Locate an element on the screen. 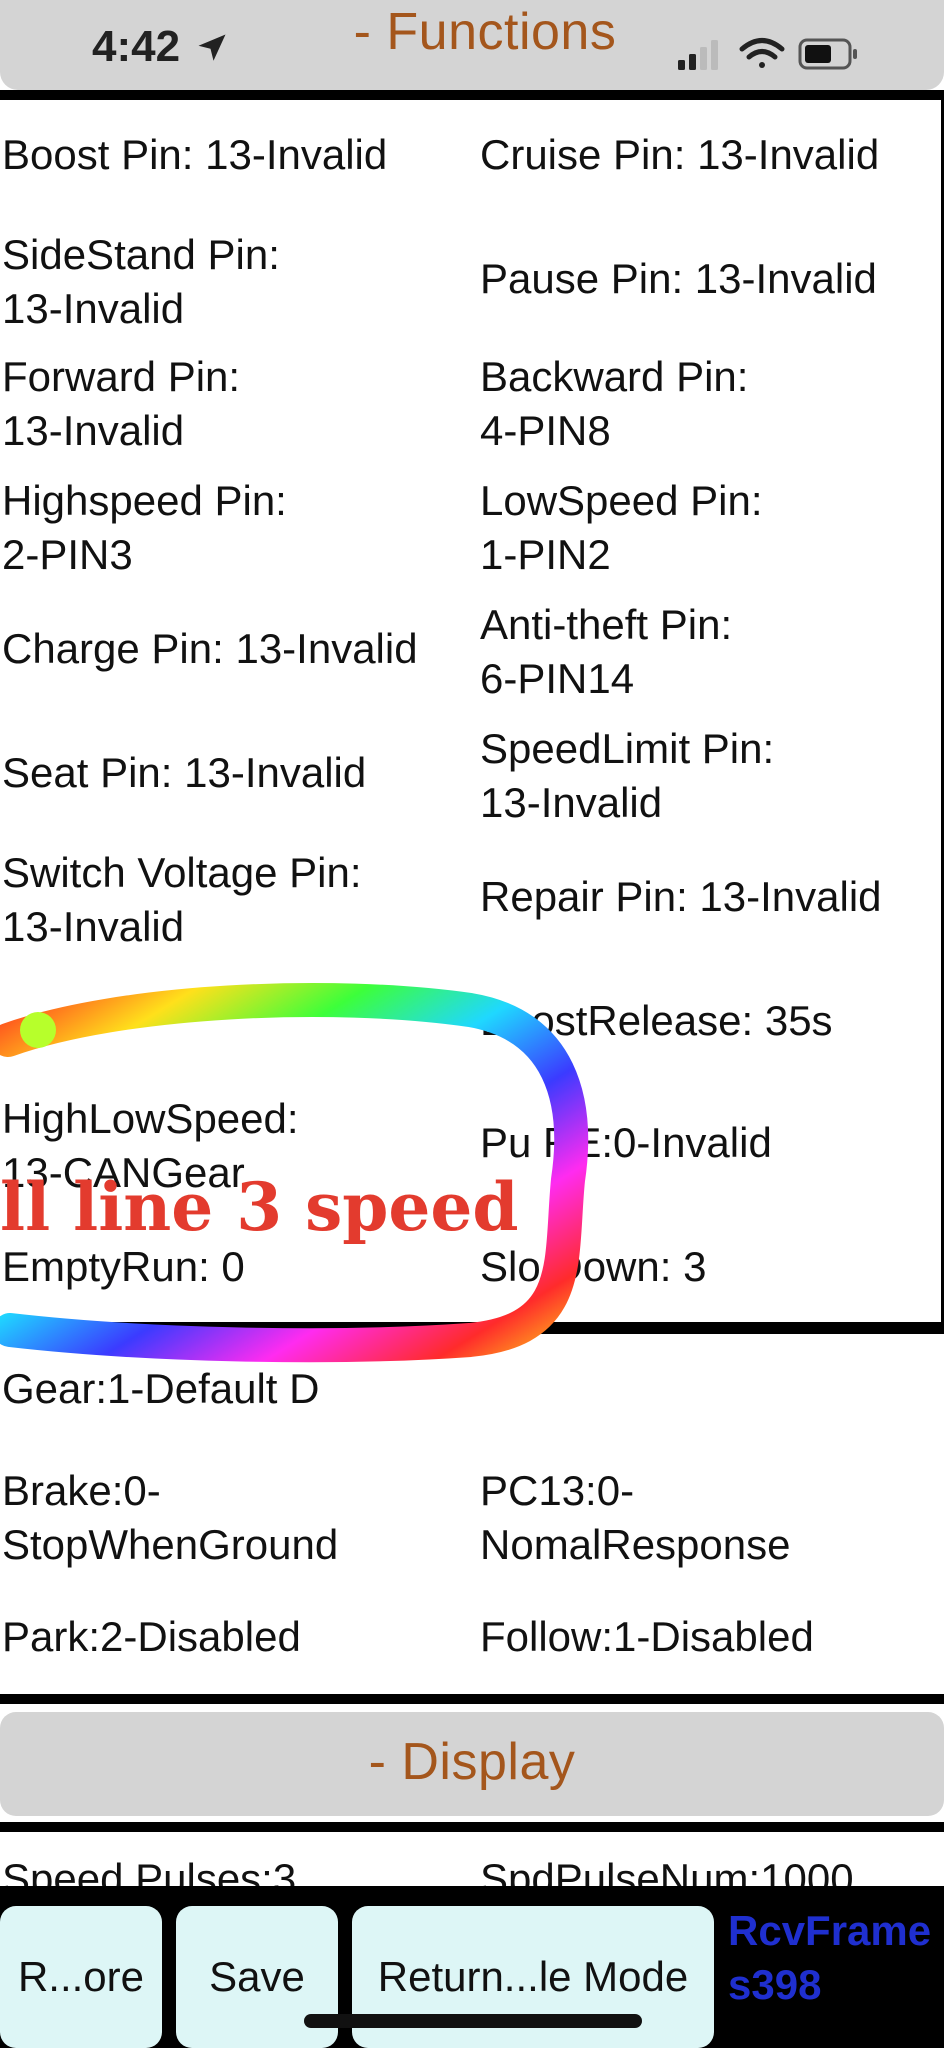 The height and width of the screenshot is (2048, 944). lowspeed-pin: LowSpeed Pin: 1-PIN2 is located at coordinates (710, 528).